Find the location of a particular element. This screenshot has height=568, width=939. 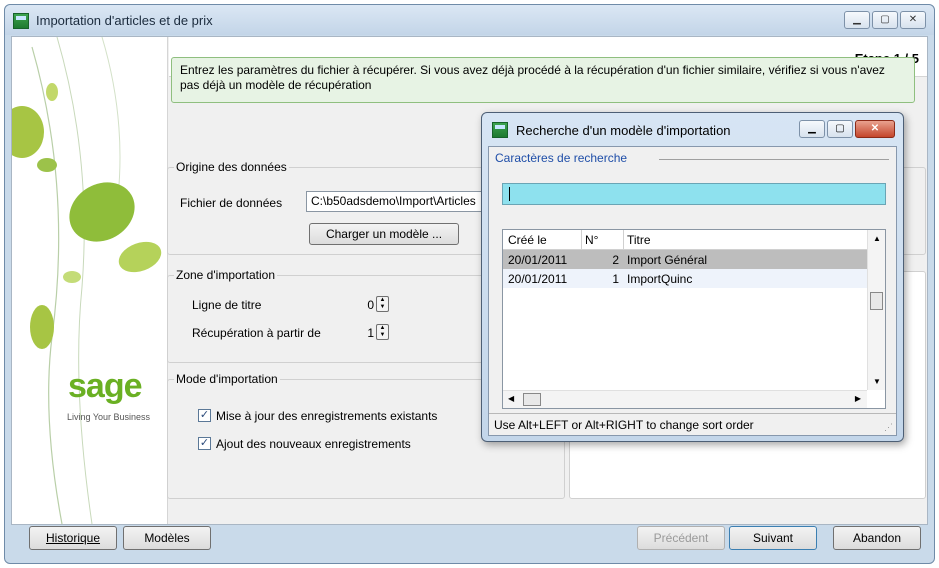

suivant-button: Suivant is located at coordinates (773, 538).